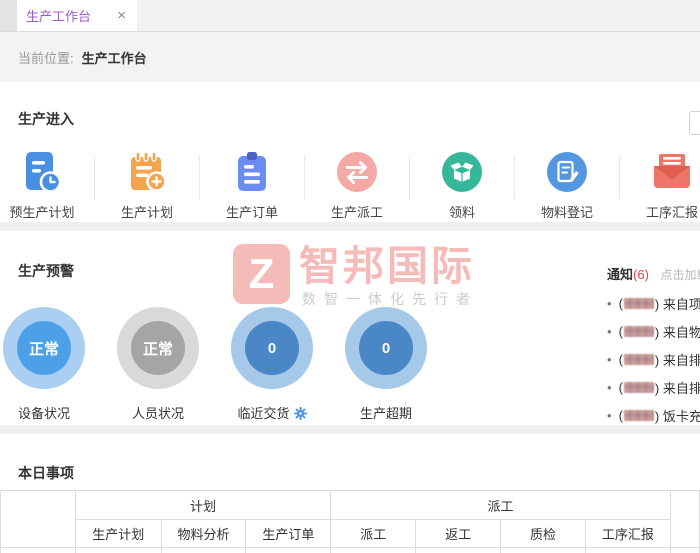 The height and width of the screenshot is (553, 700). What do you see at coordinates (300, 413) in the screenshot?
I see `gear-icon` at bounding box center [300, 413].